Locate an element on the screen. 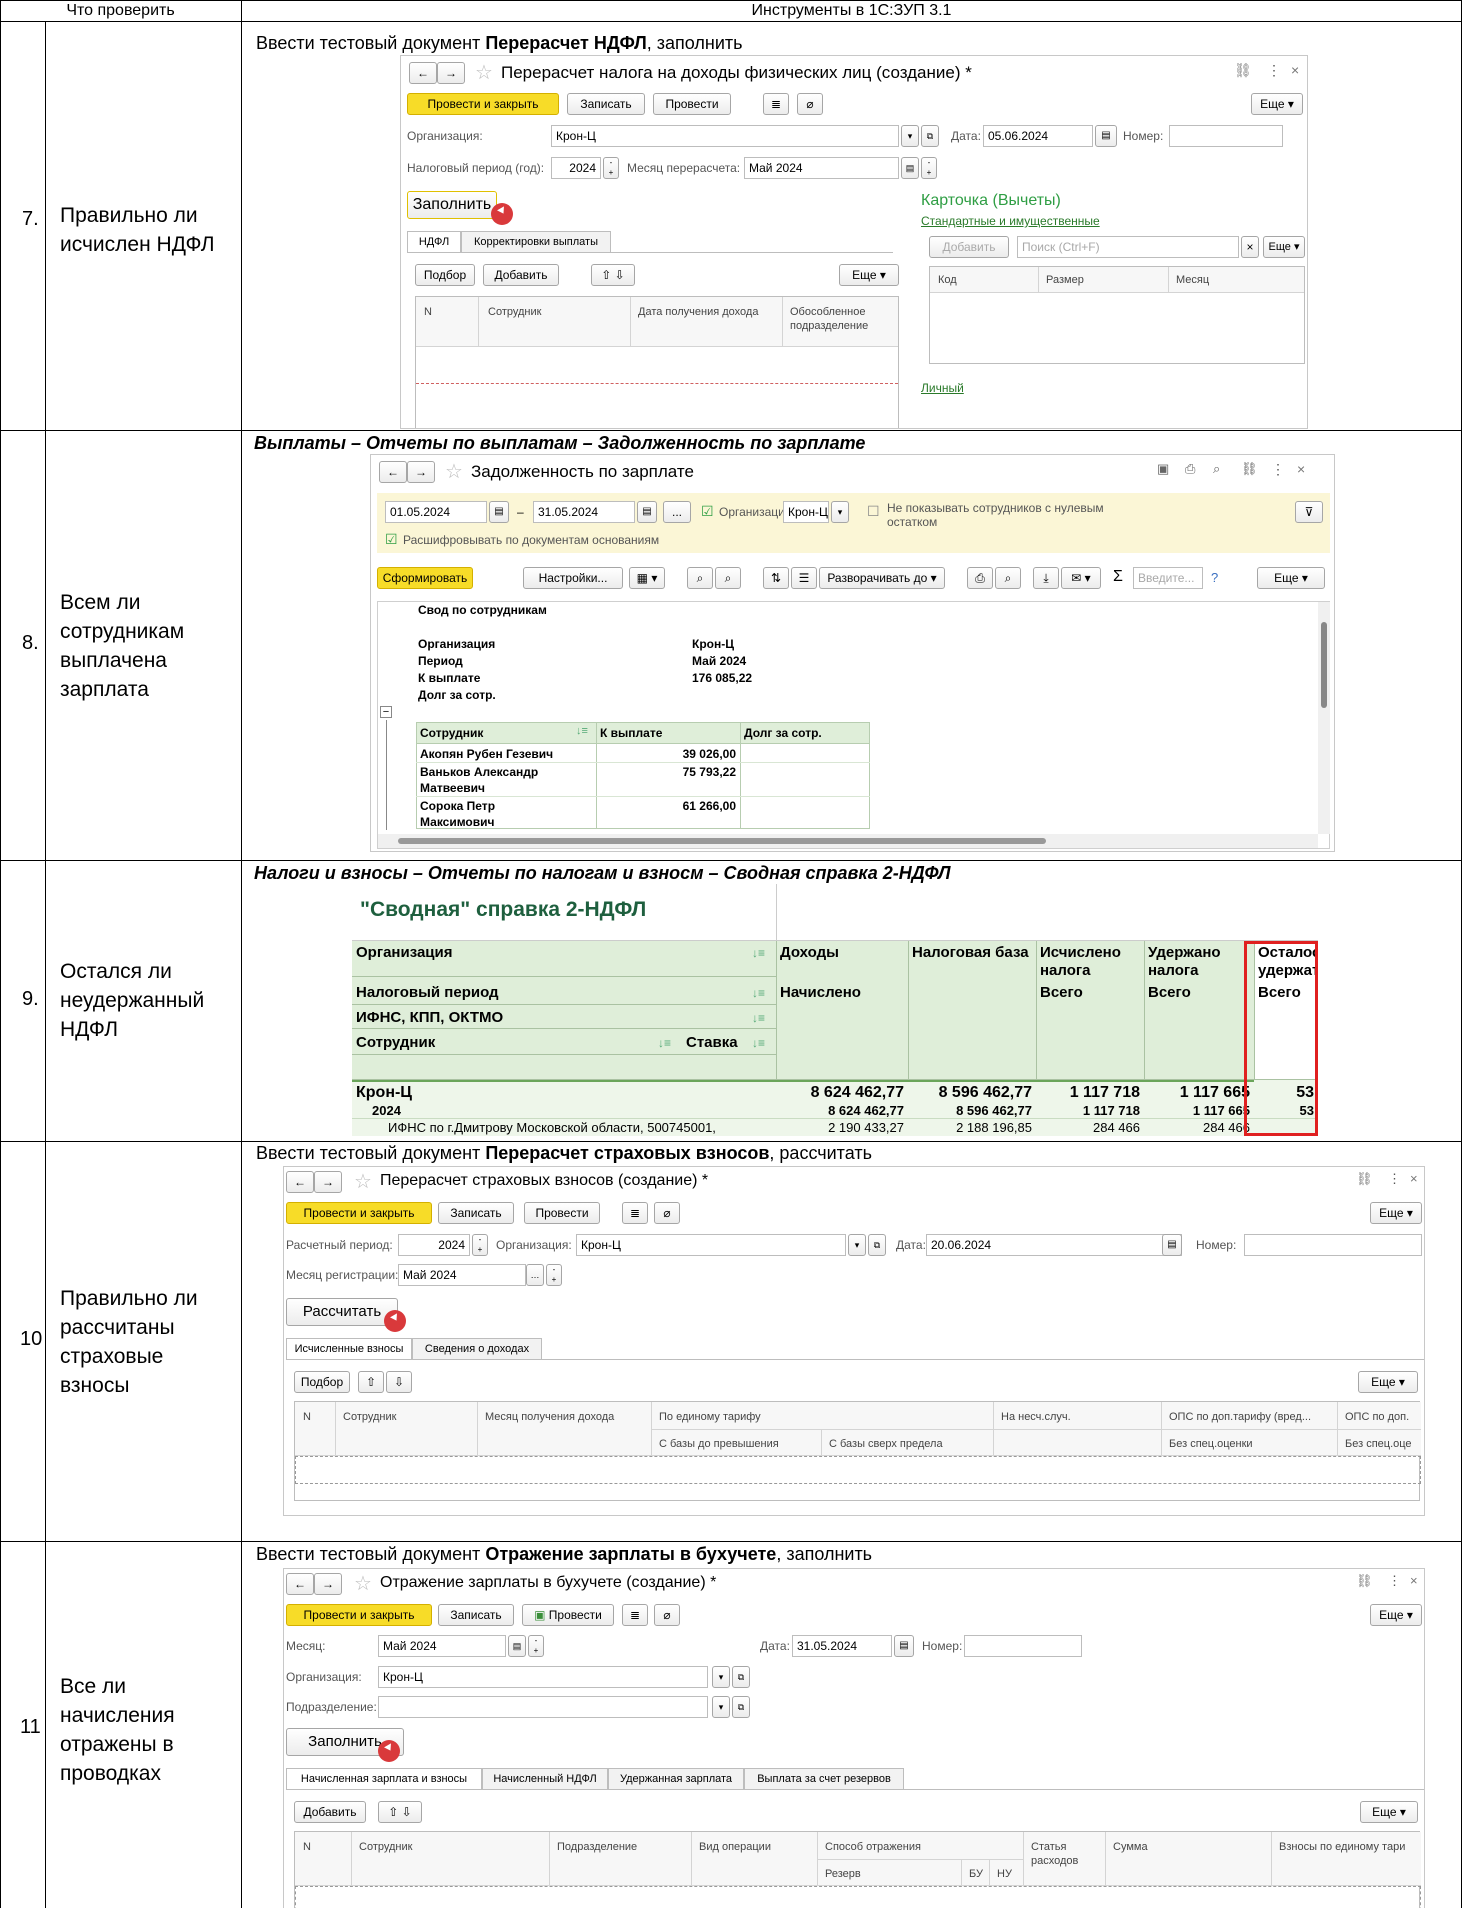 The width and height of the screenshot is (1462, 1908). month-calendar: ▤ is located at coordinates (517, 1646).